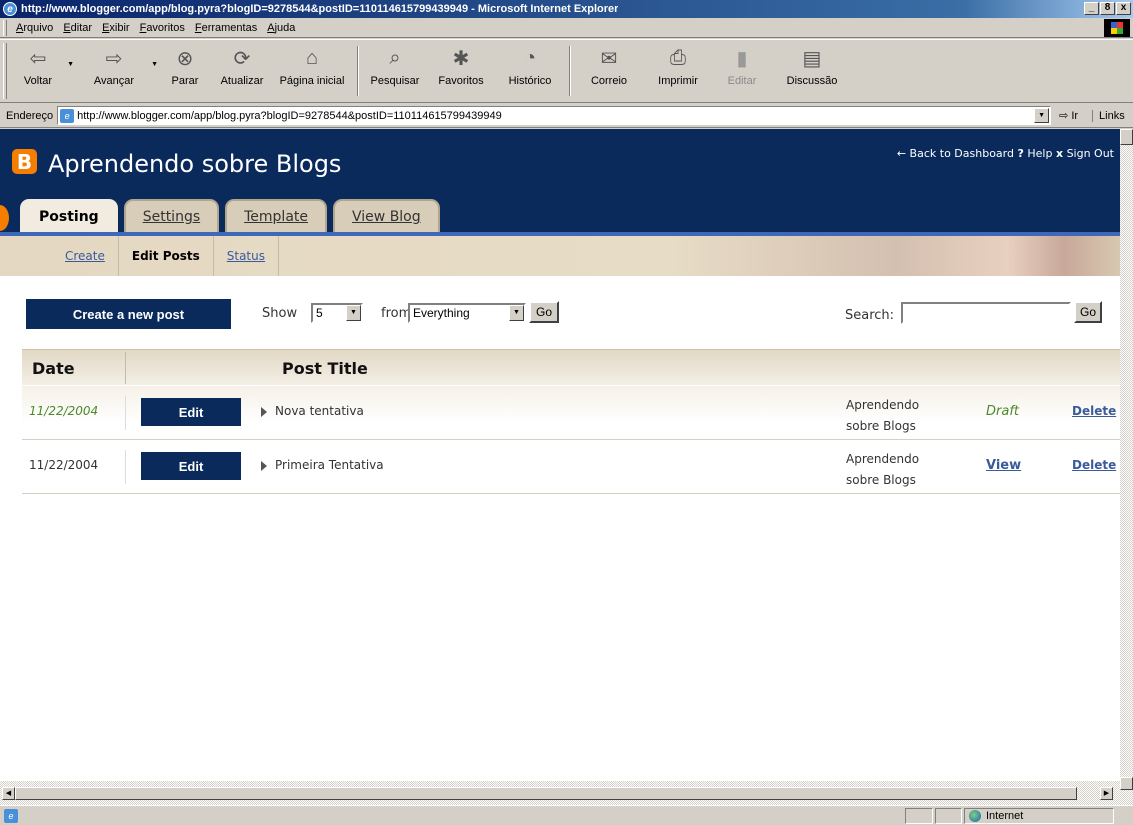 This screenshot has width=1133, height=825. I want to click on tab-view-blog: View Blog, so click(386, 216).